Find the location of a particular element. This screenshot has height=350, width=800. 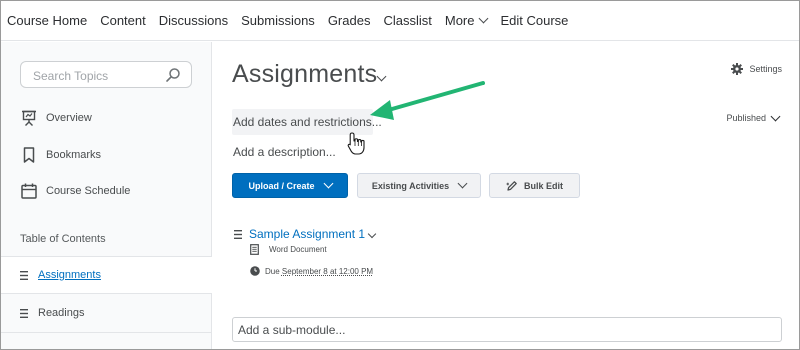

sidebar-item-label: Course Schedule is located at coordinates (88, 191).